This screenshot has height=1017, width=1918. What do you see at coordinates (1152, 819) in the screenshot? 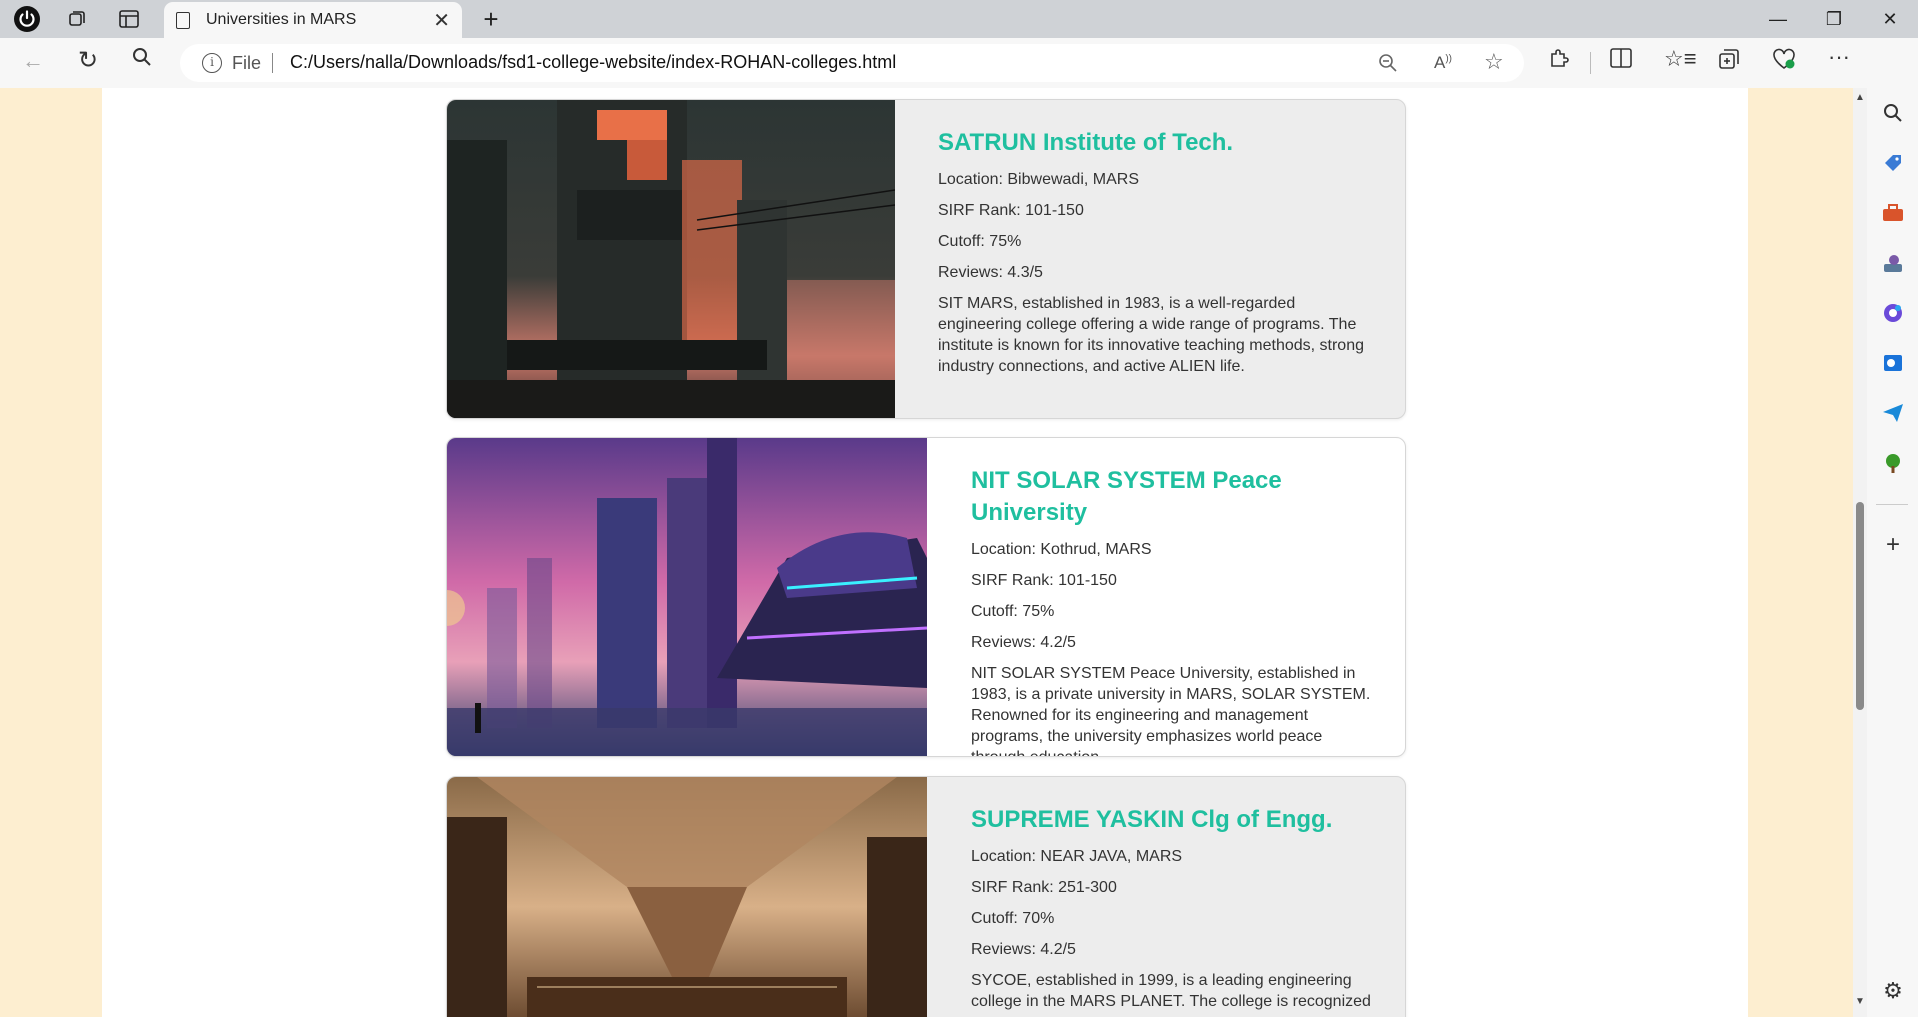
I see `college-name: SUPREME YASKIN Clg of Engg.` at bounding box center [1152, 819].